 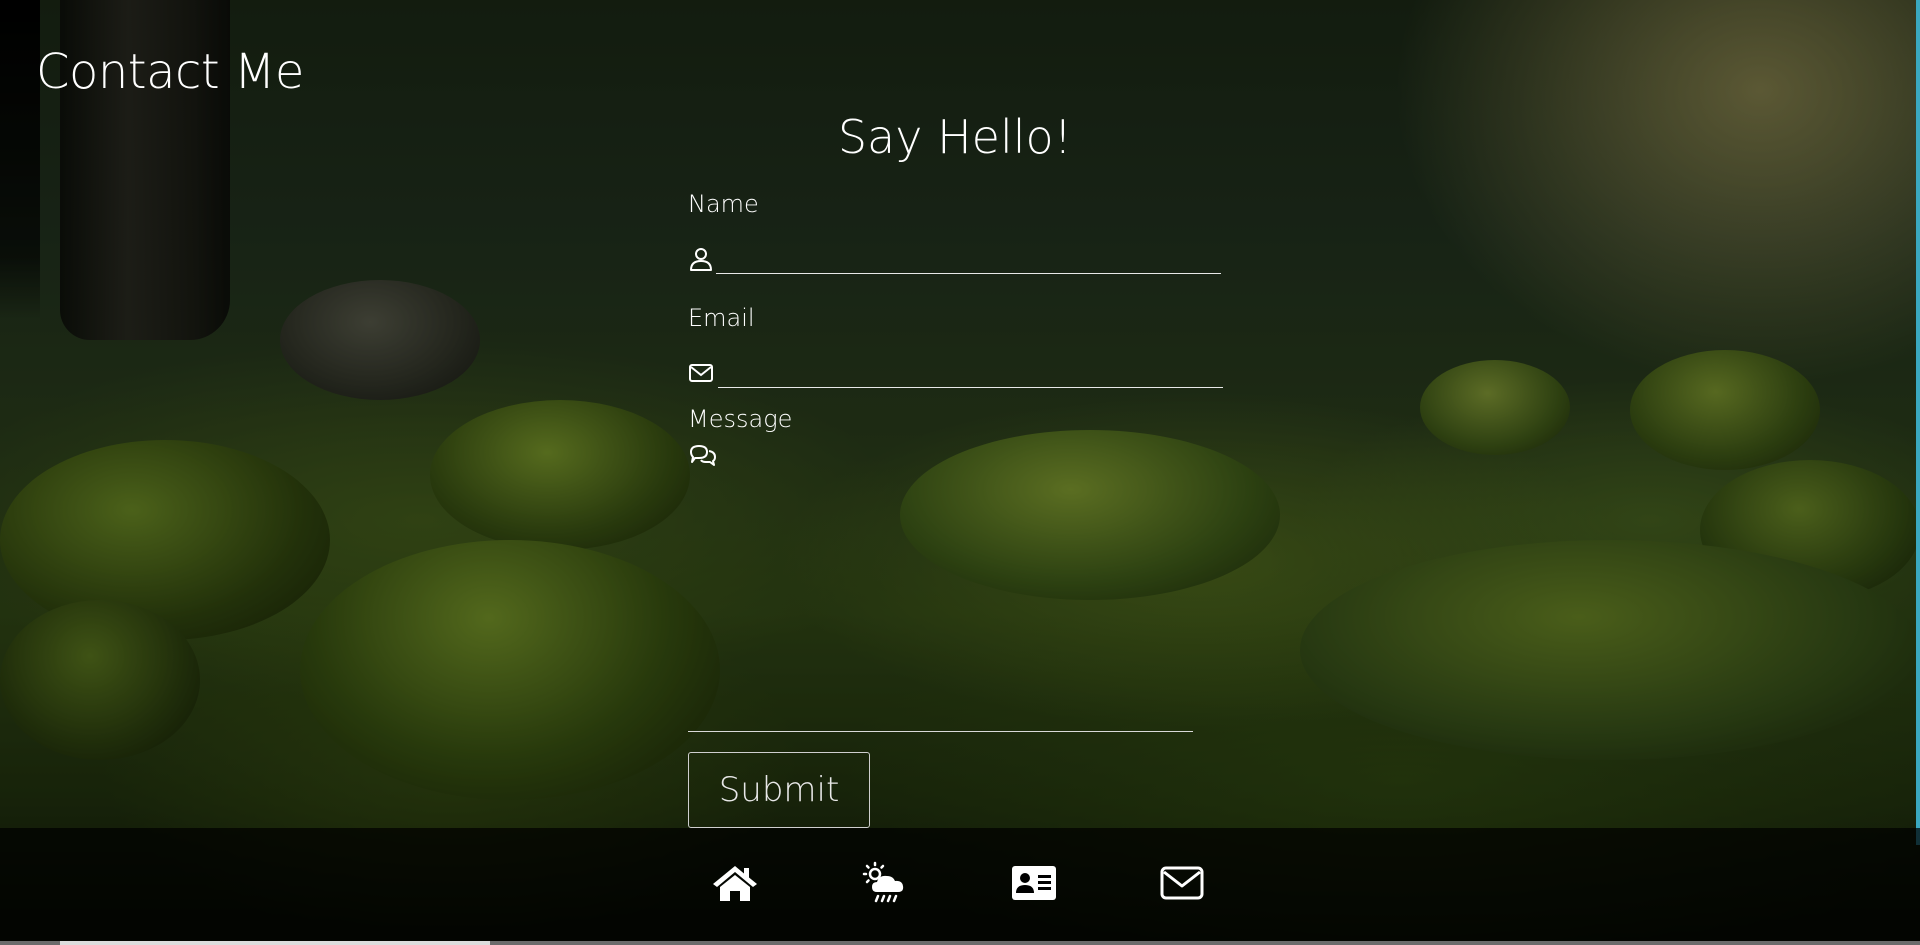 I want to click on email-label: Email, so click(x=721, y=318).